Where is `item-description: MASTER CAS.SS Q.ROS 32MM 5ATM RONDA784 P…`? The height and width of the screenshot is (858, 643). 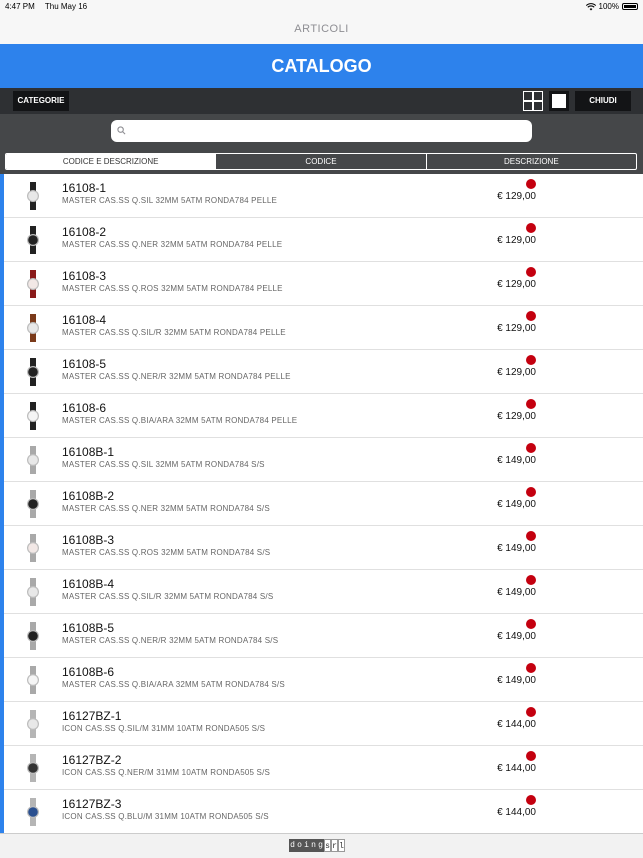
item-description: MASTER CAS.SS Q.ROS 32MM 5ATM RONDA784 P… is located at coordinates (172, 288).